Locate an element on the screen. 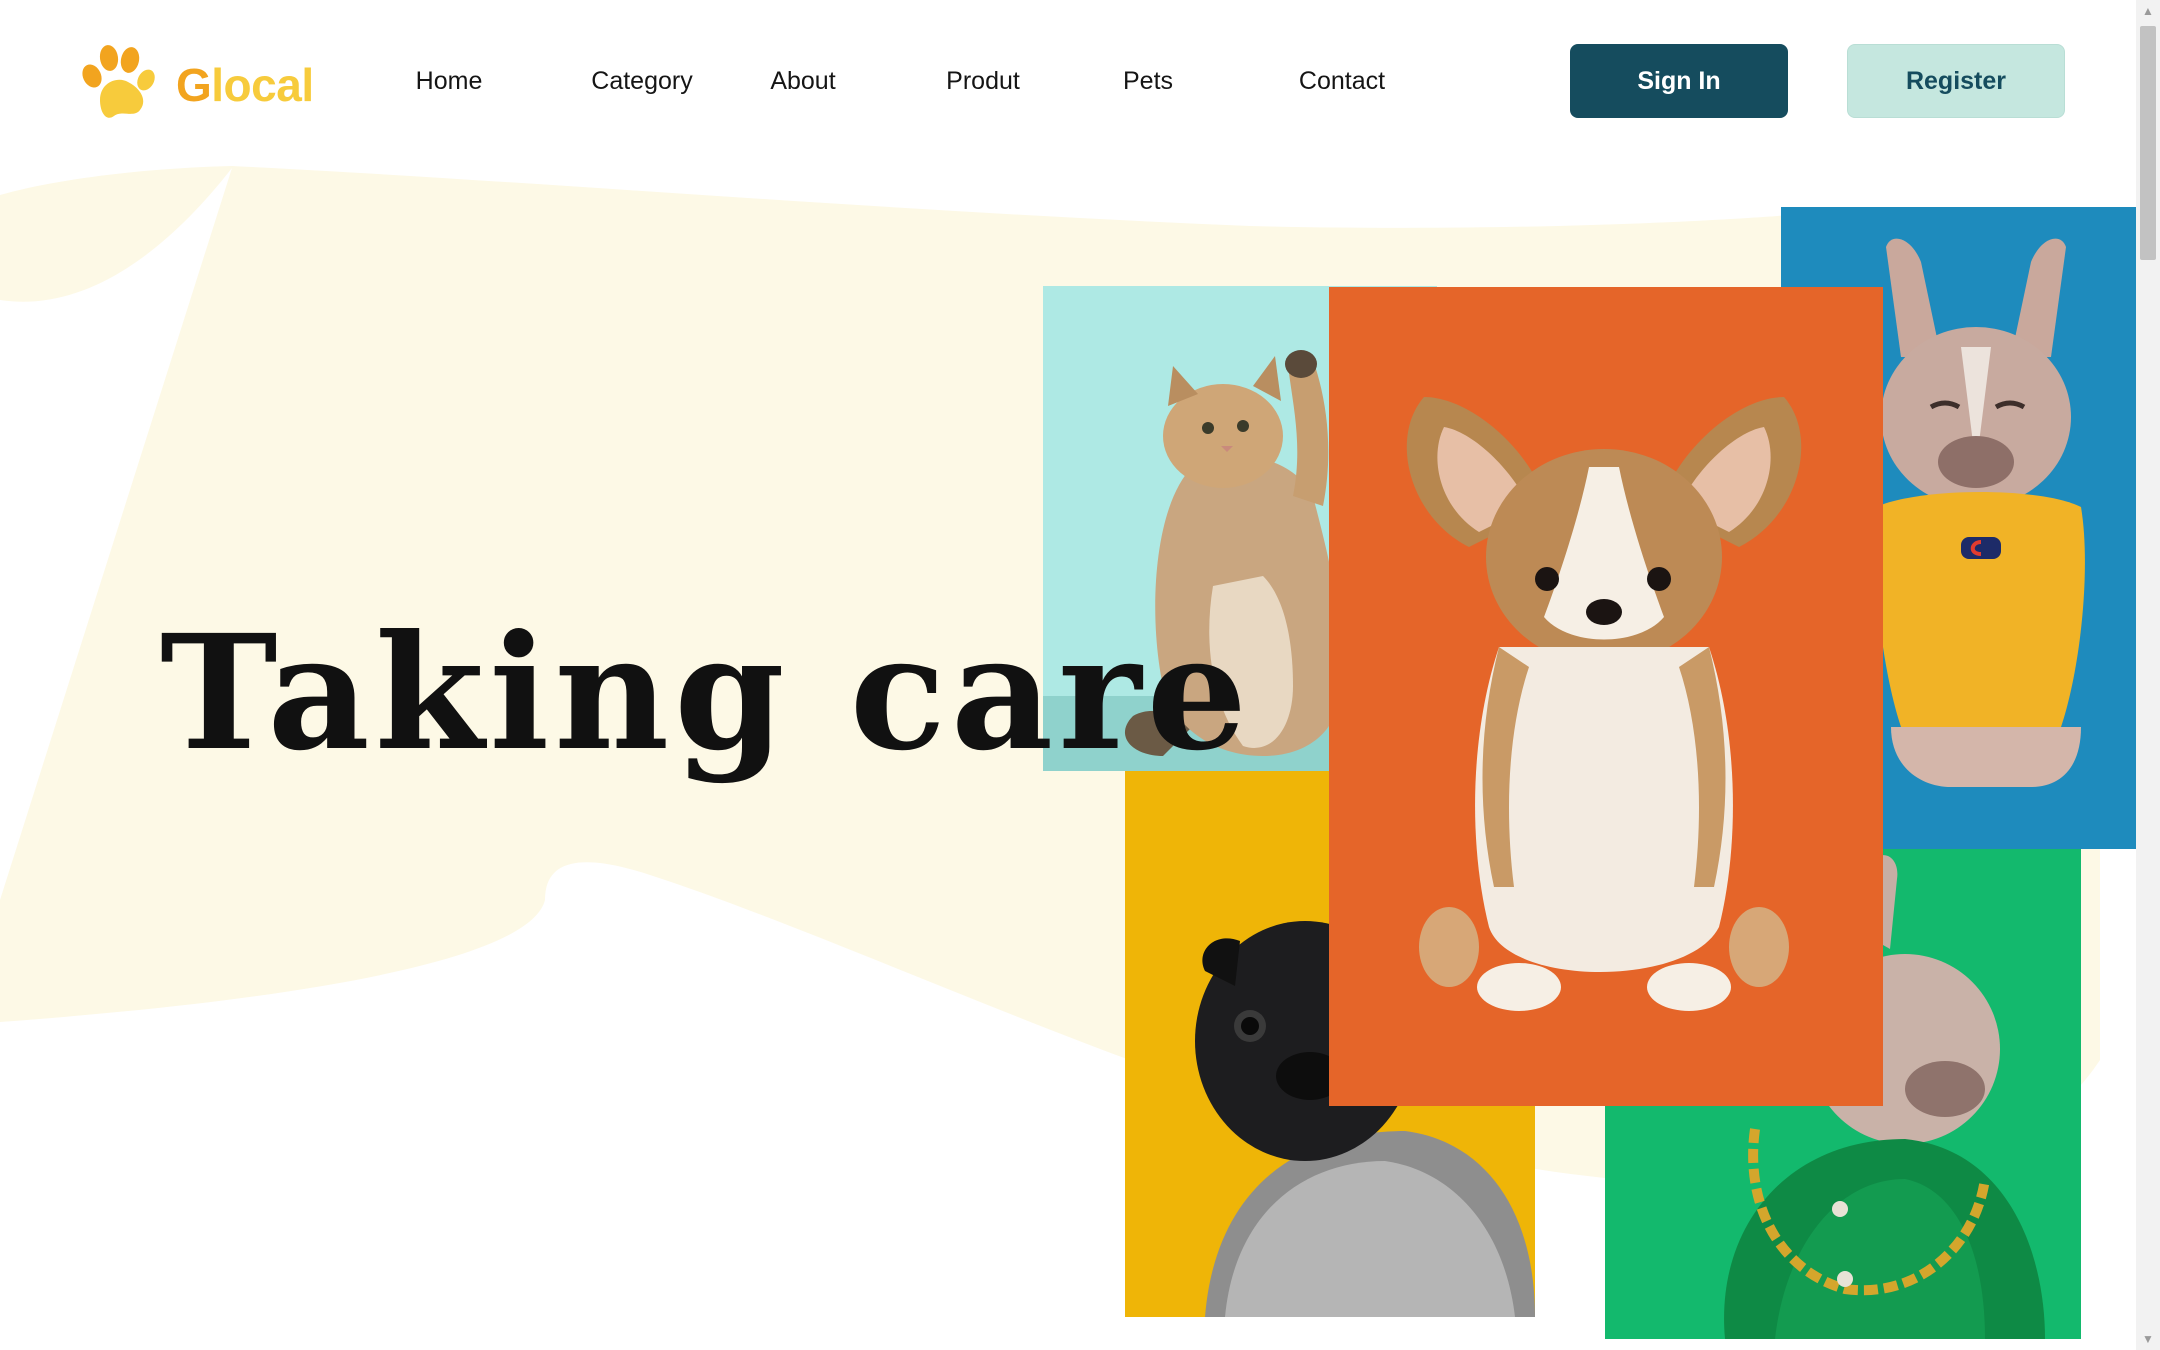 This screenshot has width=2160, height=1350. nav-item-home: Home is located at coordinates (449, 81).